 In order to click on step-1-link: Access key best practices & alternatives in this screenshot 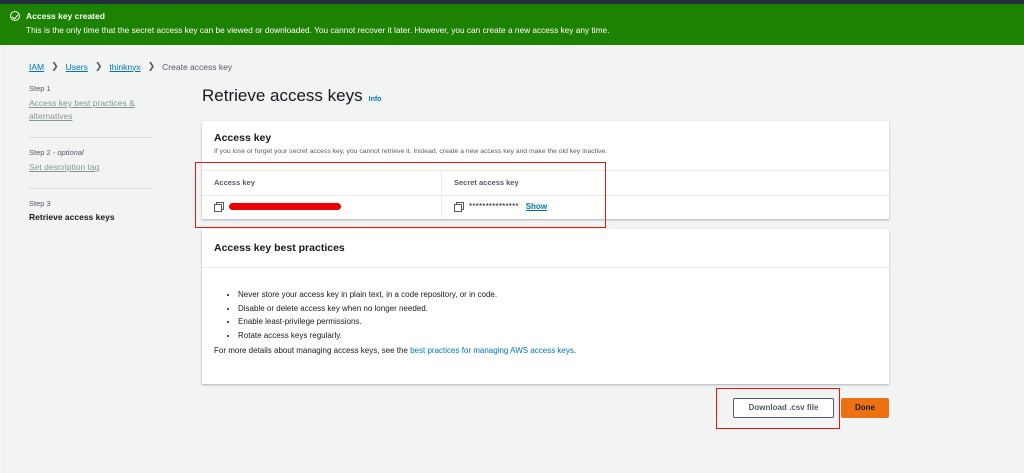, I will do `click(91, 110)`.